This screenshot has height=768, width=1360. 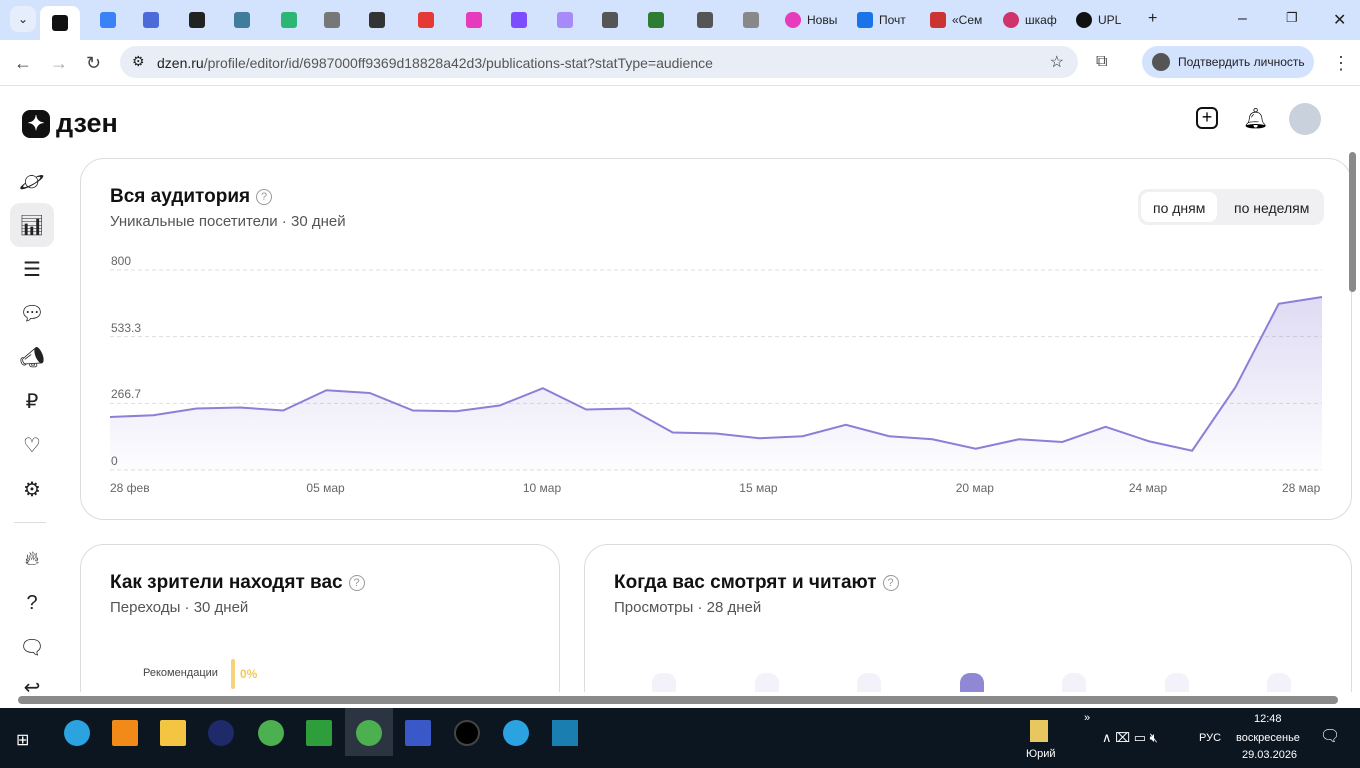 I want to click on horizontal-scrollbar, so click(x=680, y=700).